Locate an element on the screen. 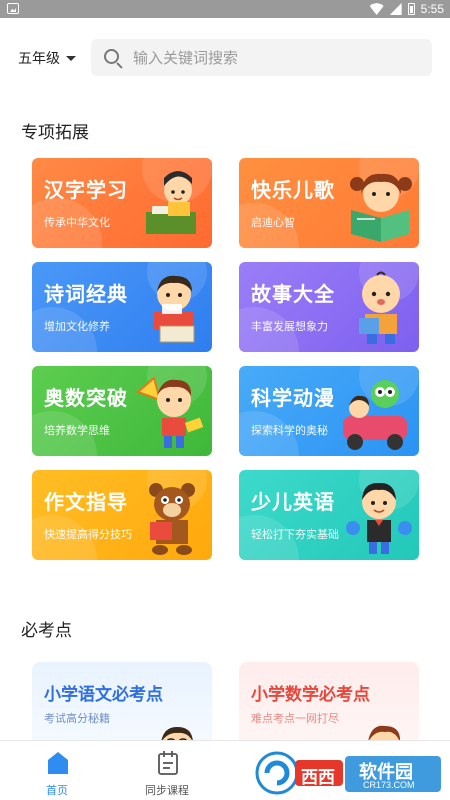 The width and height of the screenshot is (450, 800). card-classic-poetry: 诗词经典 增加文化修养 is located at coordinates (122, 307).